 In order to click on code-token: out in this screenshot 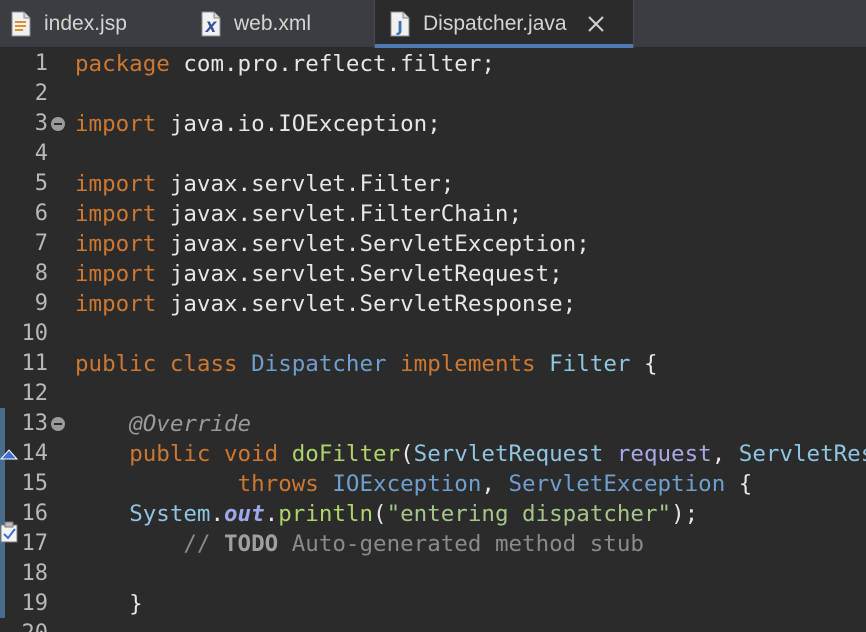, I will do `click(244, 514)`.